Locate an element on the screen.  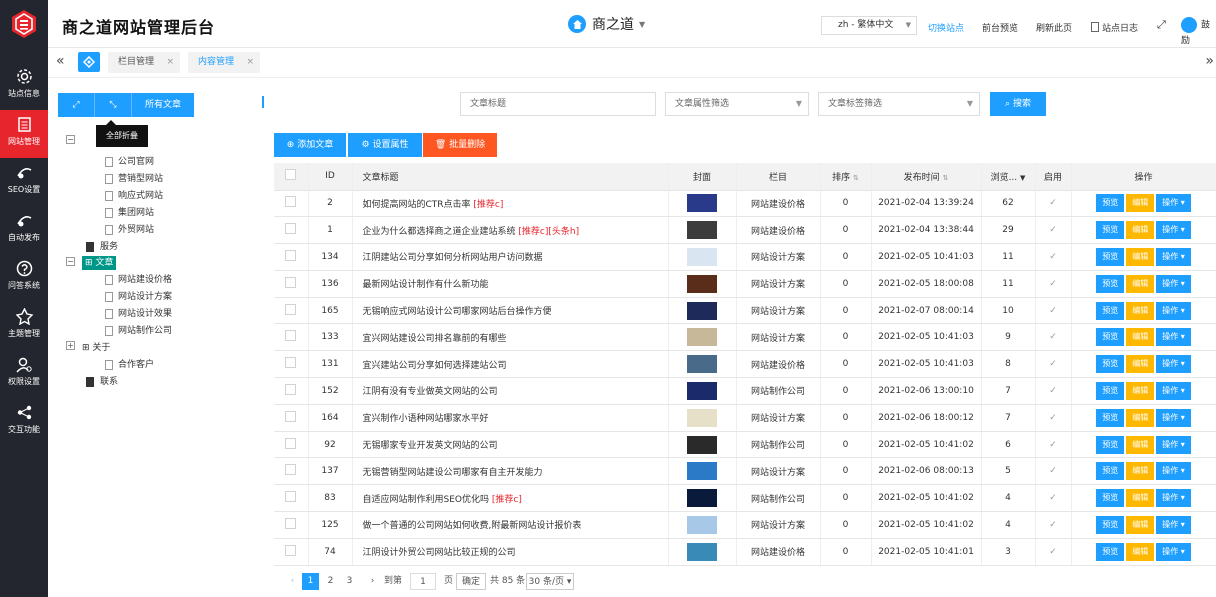
expand-all-button: ⤢ is located at coordinates (76, 105).